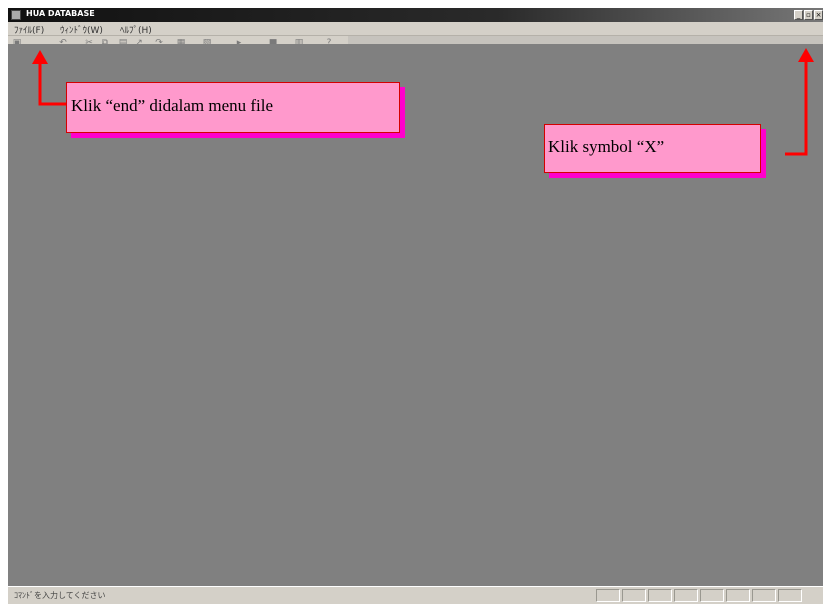  I want to click on arrow-to-close-button, so click(796, 108).